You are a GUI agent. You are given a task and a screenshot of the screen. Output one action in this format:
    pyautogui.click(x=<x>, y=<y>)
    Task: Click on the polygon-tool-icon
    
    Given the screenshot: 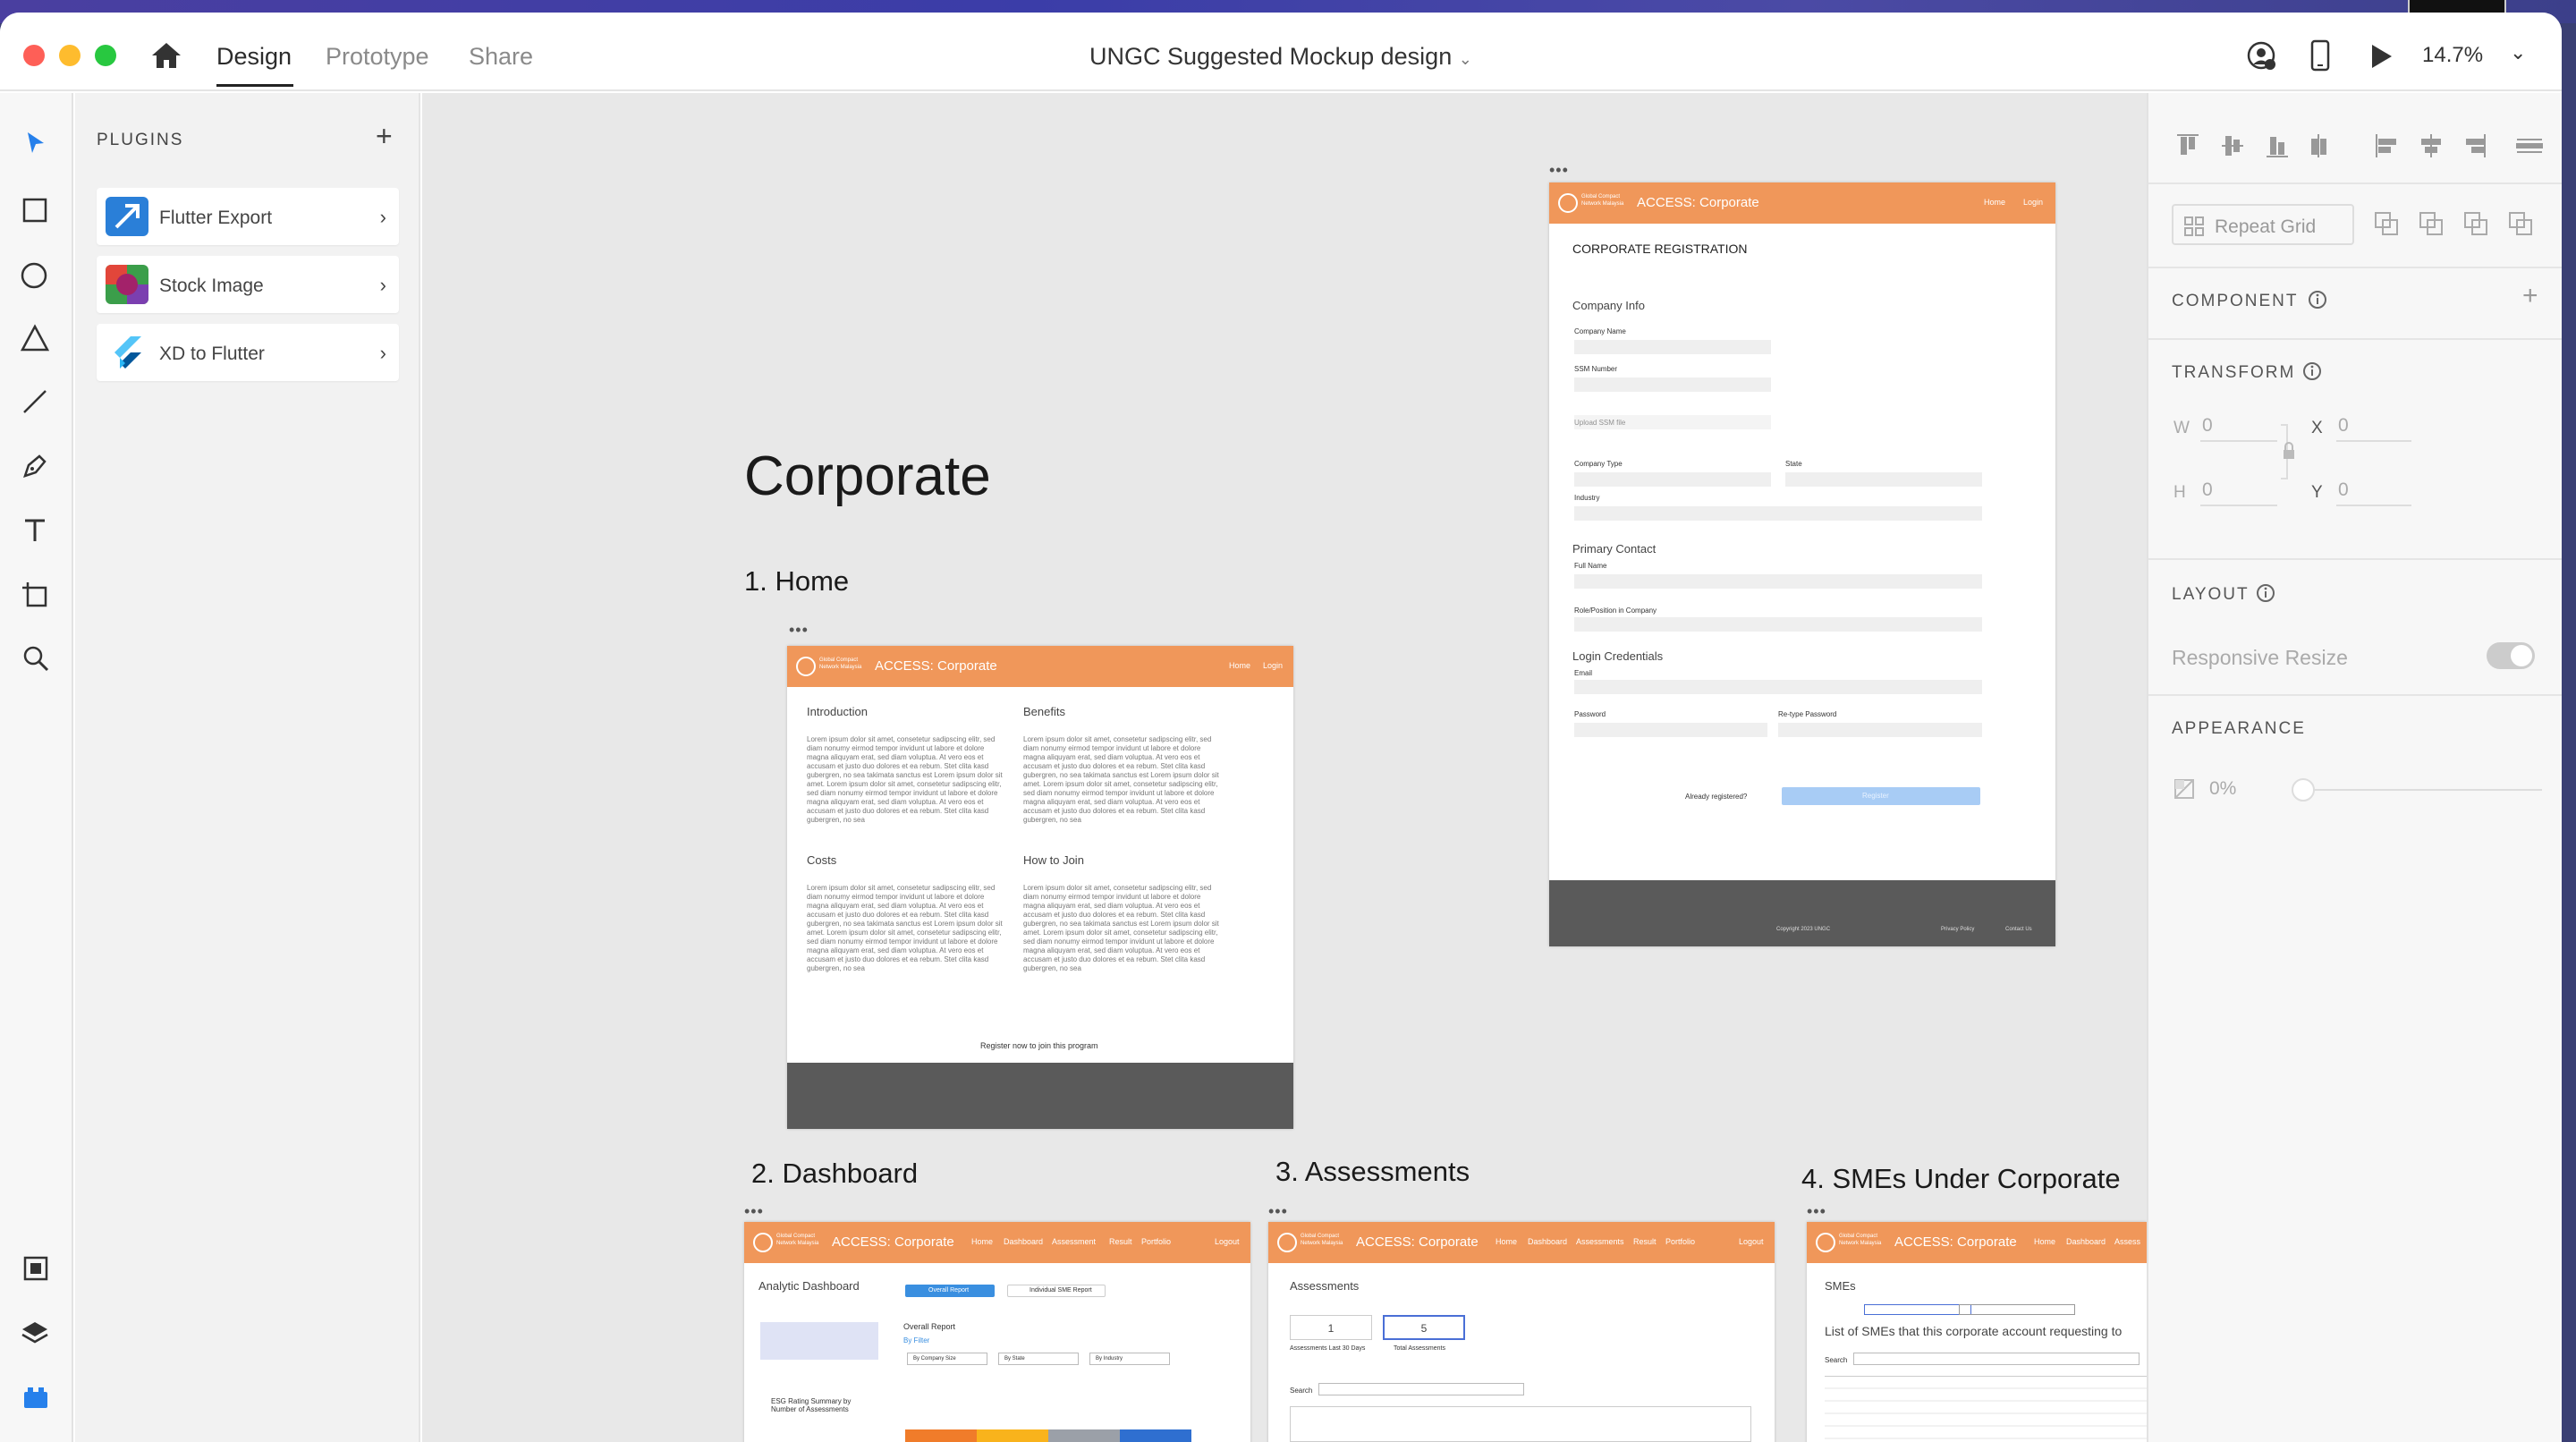 What is the action you would take?
    pyautogui.click(x=35, y=338)
    